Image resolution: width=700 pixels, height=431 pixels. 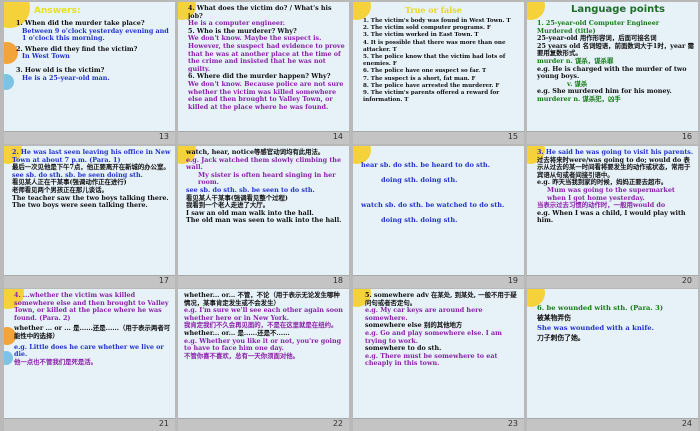 What do you see at coordinates (612, 137) in the screenshot?
I see `slide-number-bar: 16` at bounding box center [612, 137].